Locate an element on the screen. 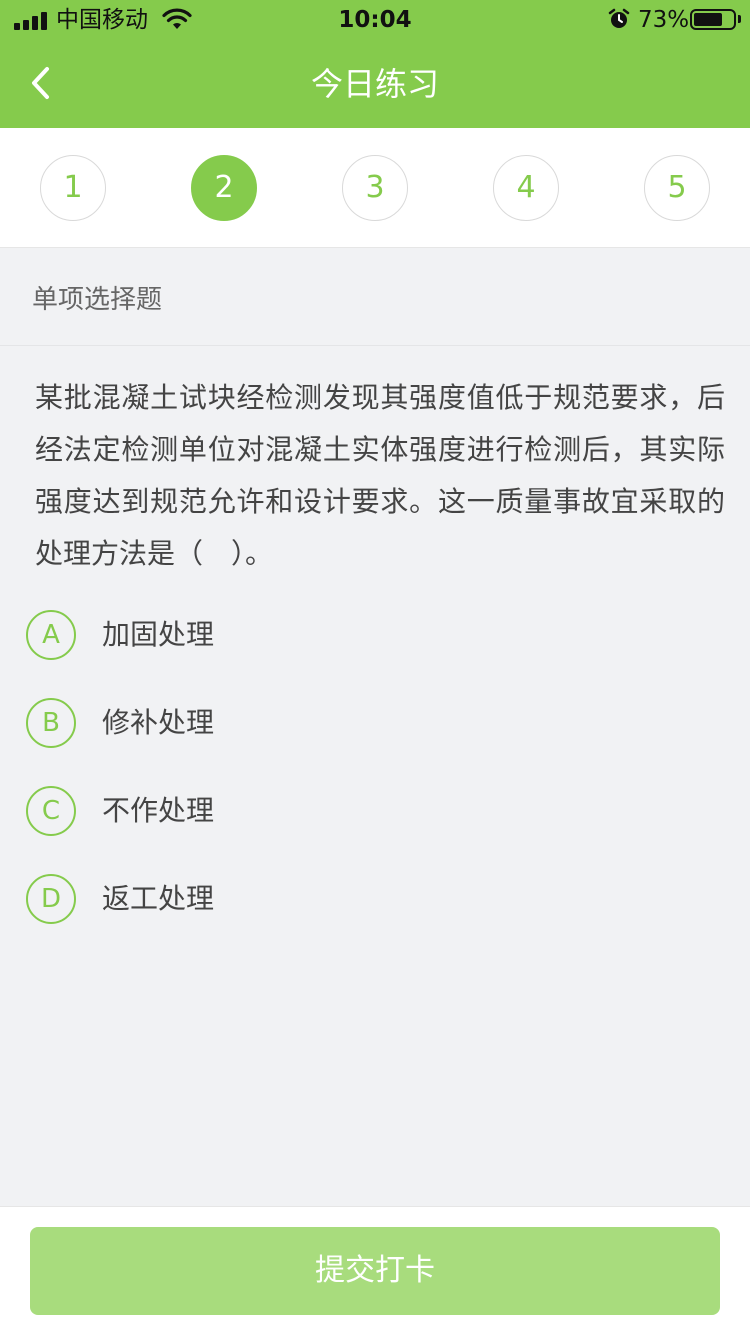 The height and width of the screenshot is (1334, 750). nav-bar: 今日练习 is located at coordinates (375, 84).